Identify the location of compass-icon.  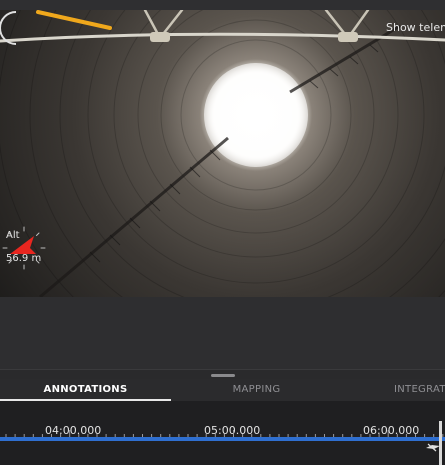
(24, 248).